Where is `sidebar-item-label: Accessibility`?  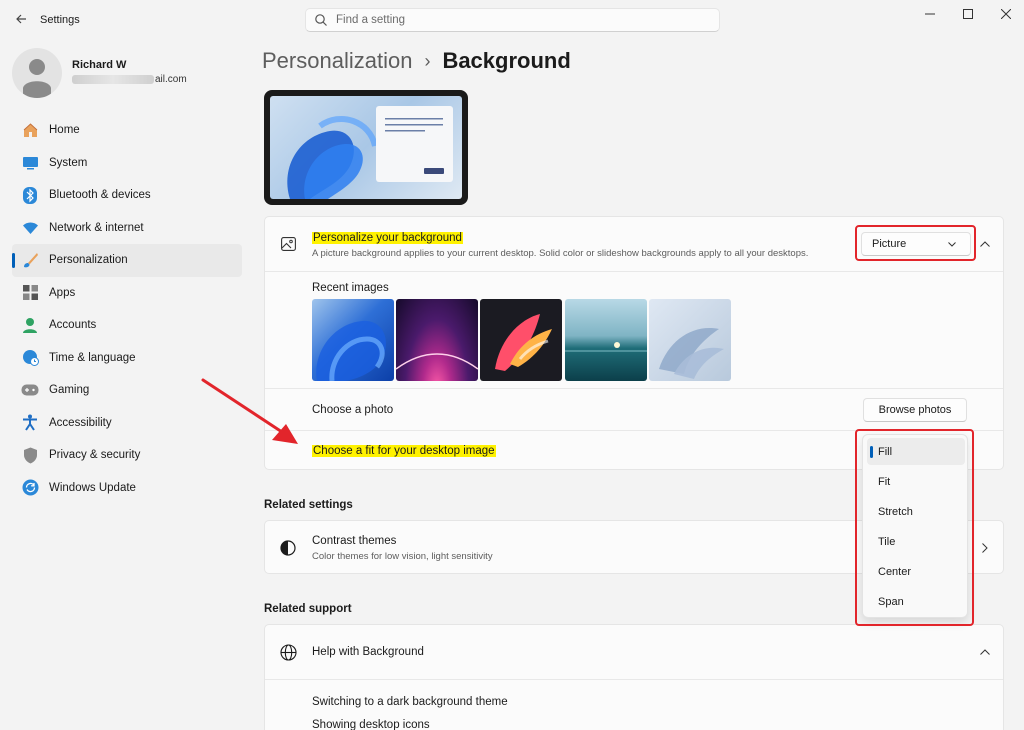
sidebar-item-label: Accessibility is located at coordinates (80, 422).